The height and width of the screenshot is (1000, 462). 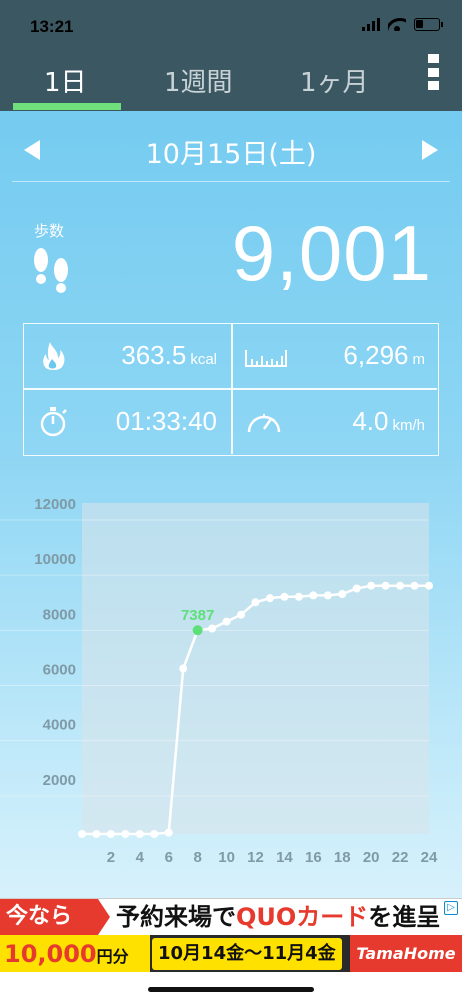 What do you see at coordinates (331, 253) in the screenshot?
I see `step-count: 9,001` at bounding box center [331, 253].